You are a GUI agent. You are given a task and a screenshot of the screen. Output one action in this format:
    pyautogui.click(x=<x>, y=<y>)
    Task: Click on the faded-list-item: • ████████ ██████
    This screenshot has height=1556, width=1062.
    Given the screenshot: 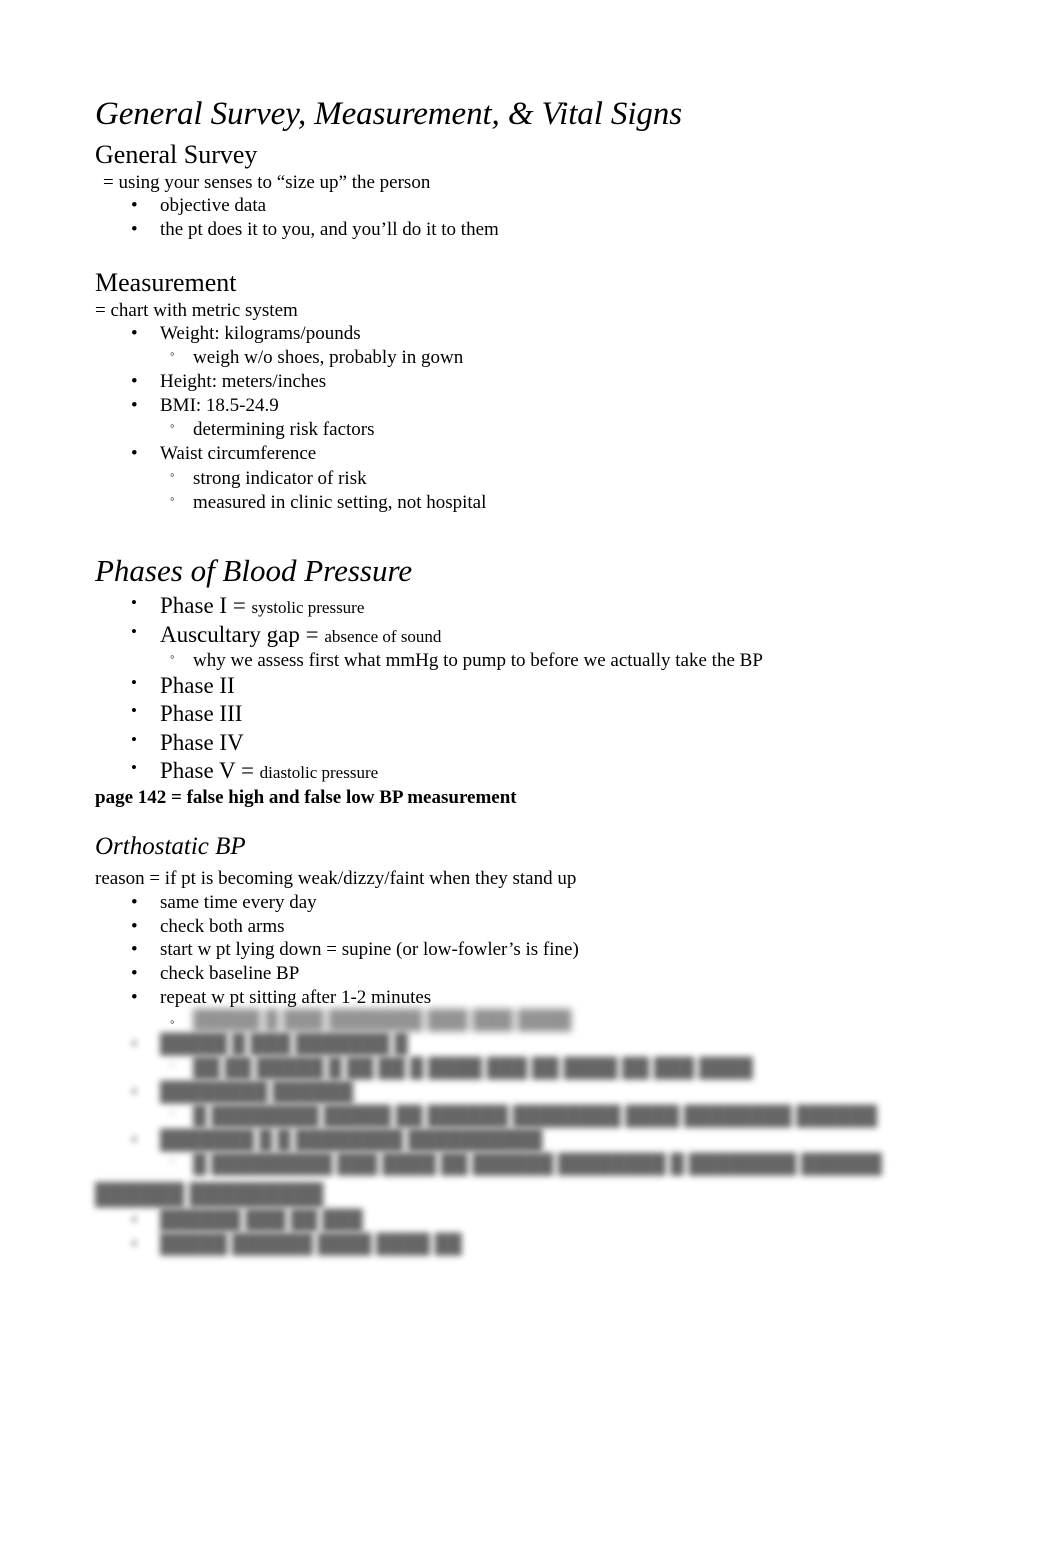 What is the action you would take?
    pyautogui.click(x=242, y=1093)
    